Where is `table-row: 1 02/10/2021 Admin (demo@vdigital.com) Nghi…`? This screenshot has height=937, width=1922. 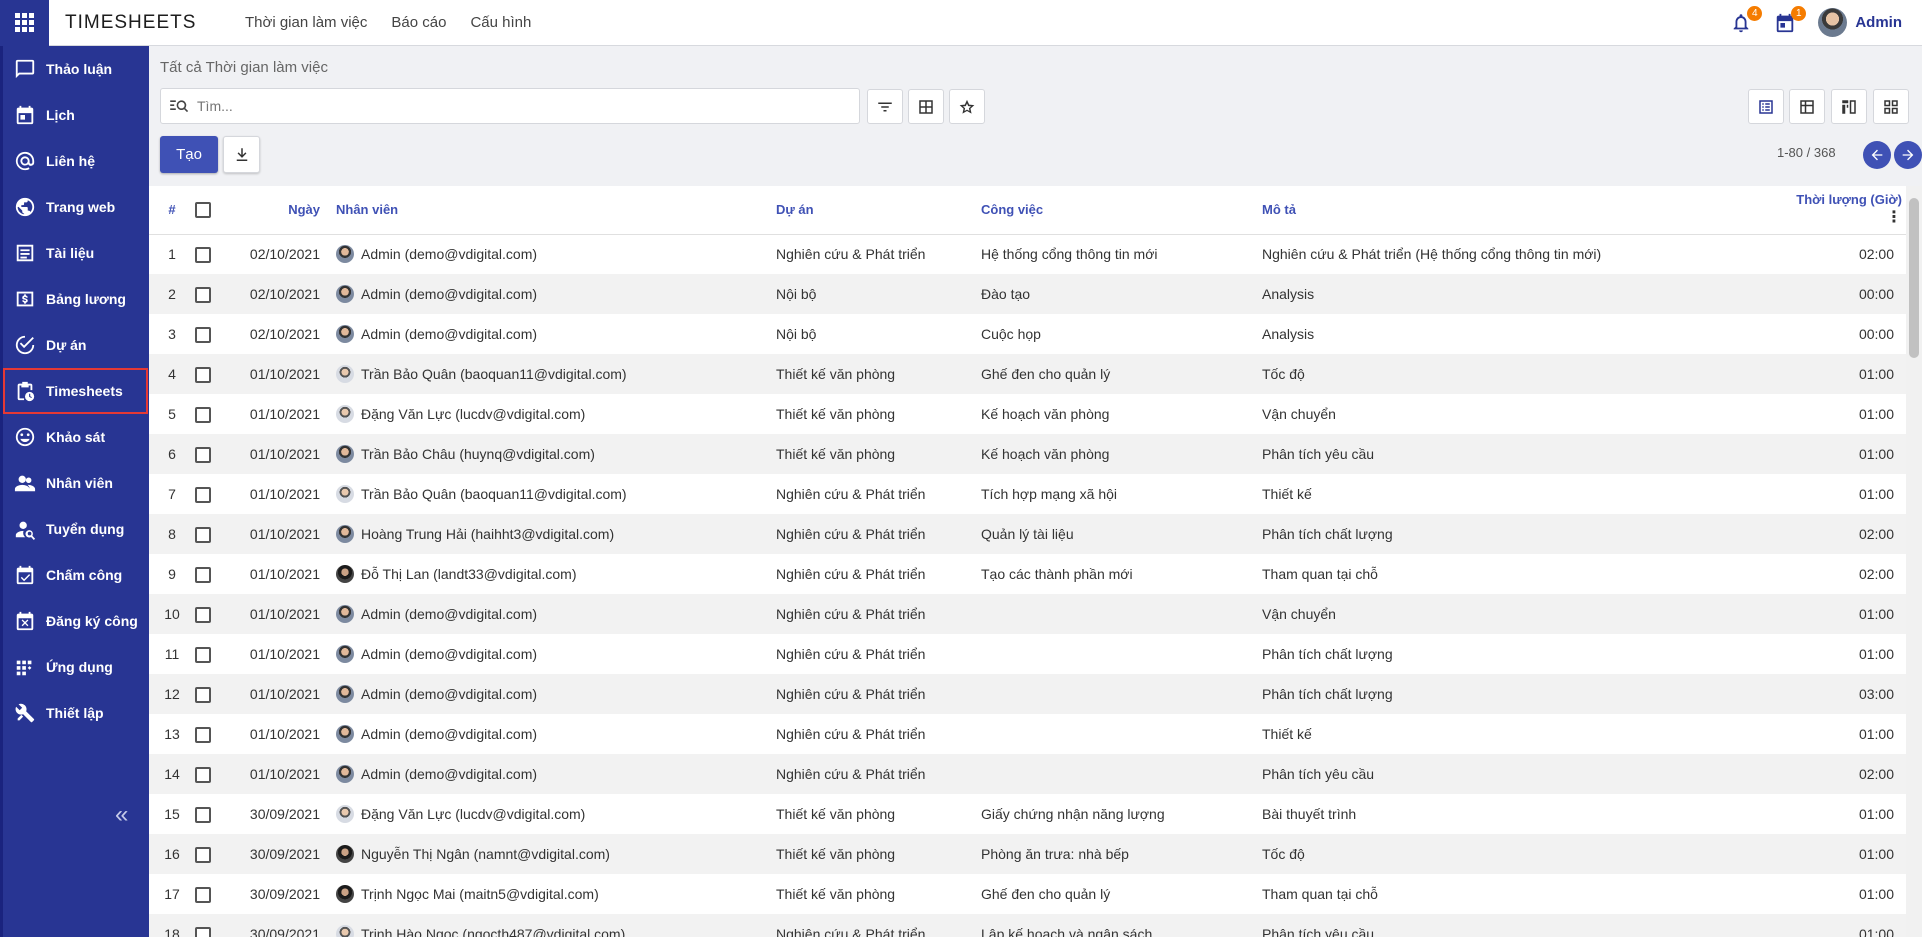 table-row: 1 02/10/2021 Admin (demo@vdigital.com) Nghi… is located at coordinates (1027, 254).